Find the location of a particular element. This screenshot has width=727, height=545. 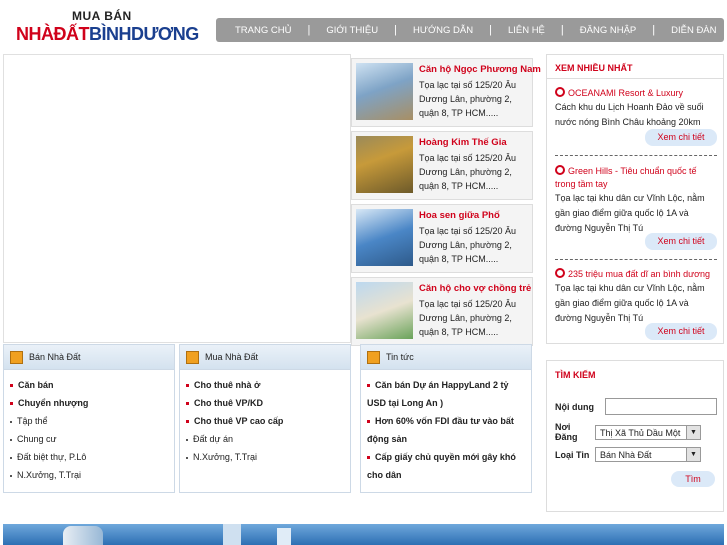

category-title: Tin tức is located at coordinates (400, 357).